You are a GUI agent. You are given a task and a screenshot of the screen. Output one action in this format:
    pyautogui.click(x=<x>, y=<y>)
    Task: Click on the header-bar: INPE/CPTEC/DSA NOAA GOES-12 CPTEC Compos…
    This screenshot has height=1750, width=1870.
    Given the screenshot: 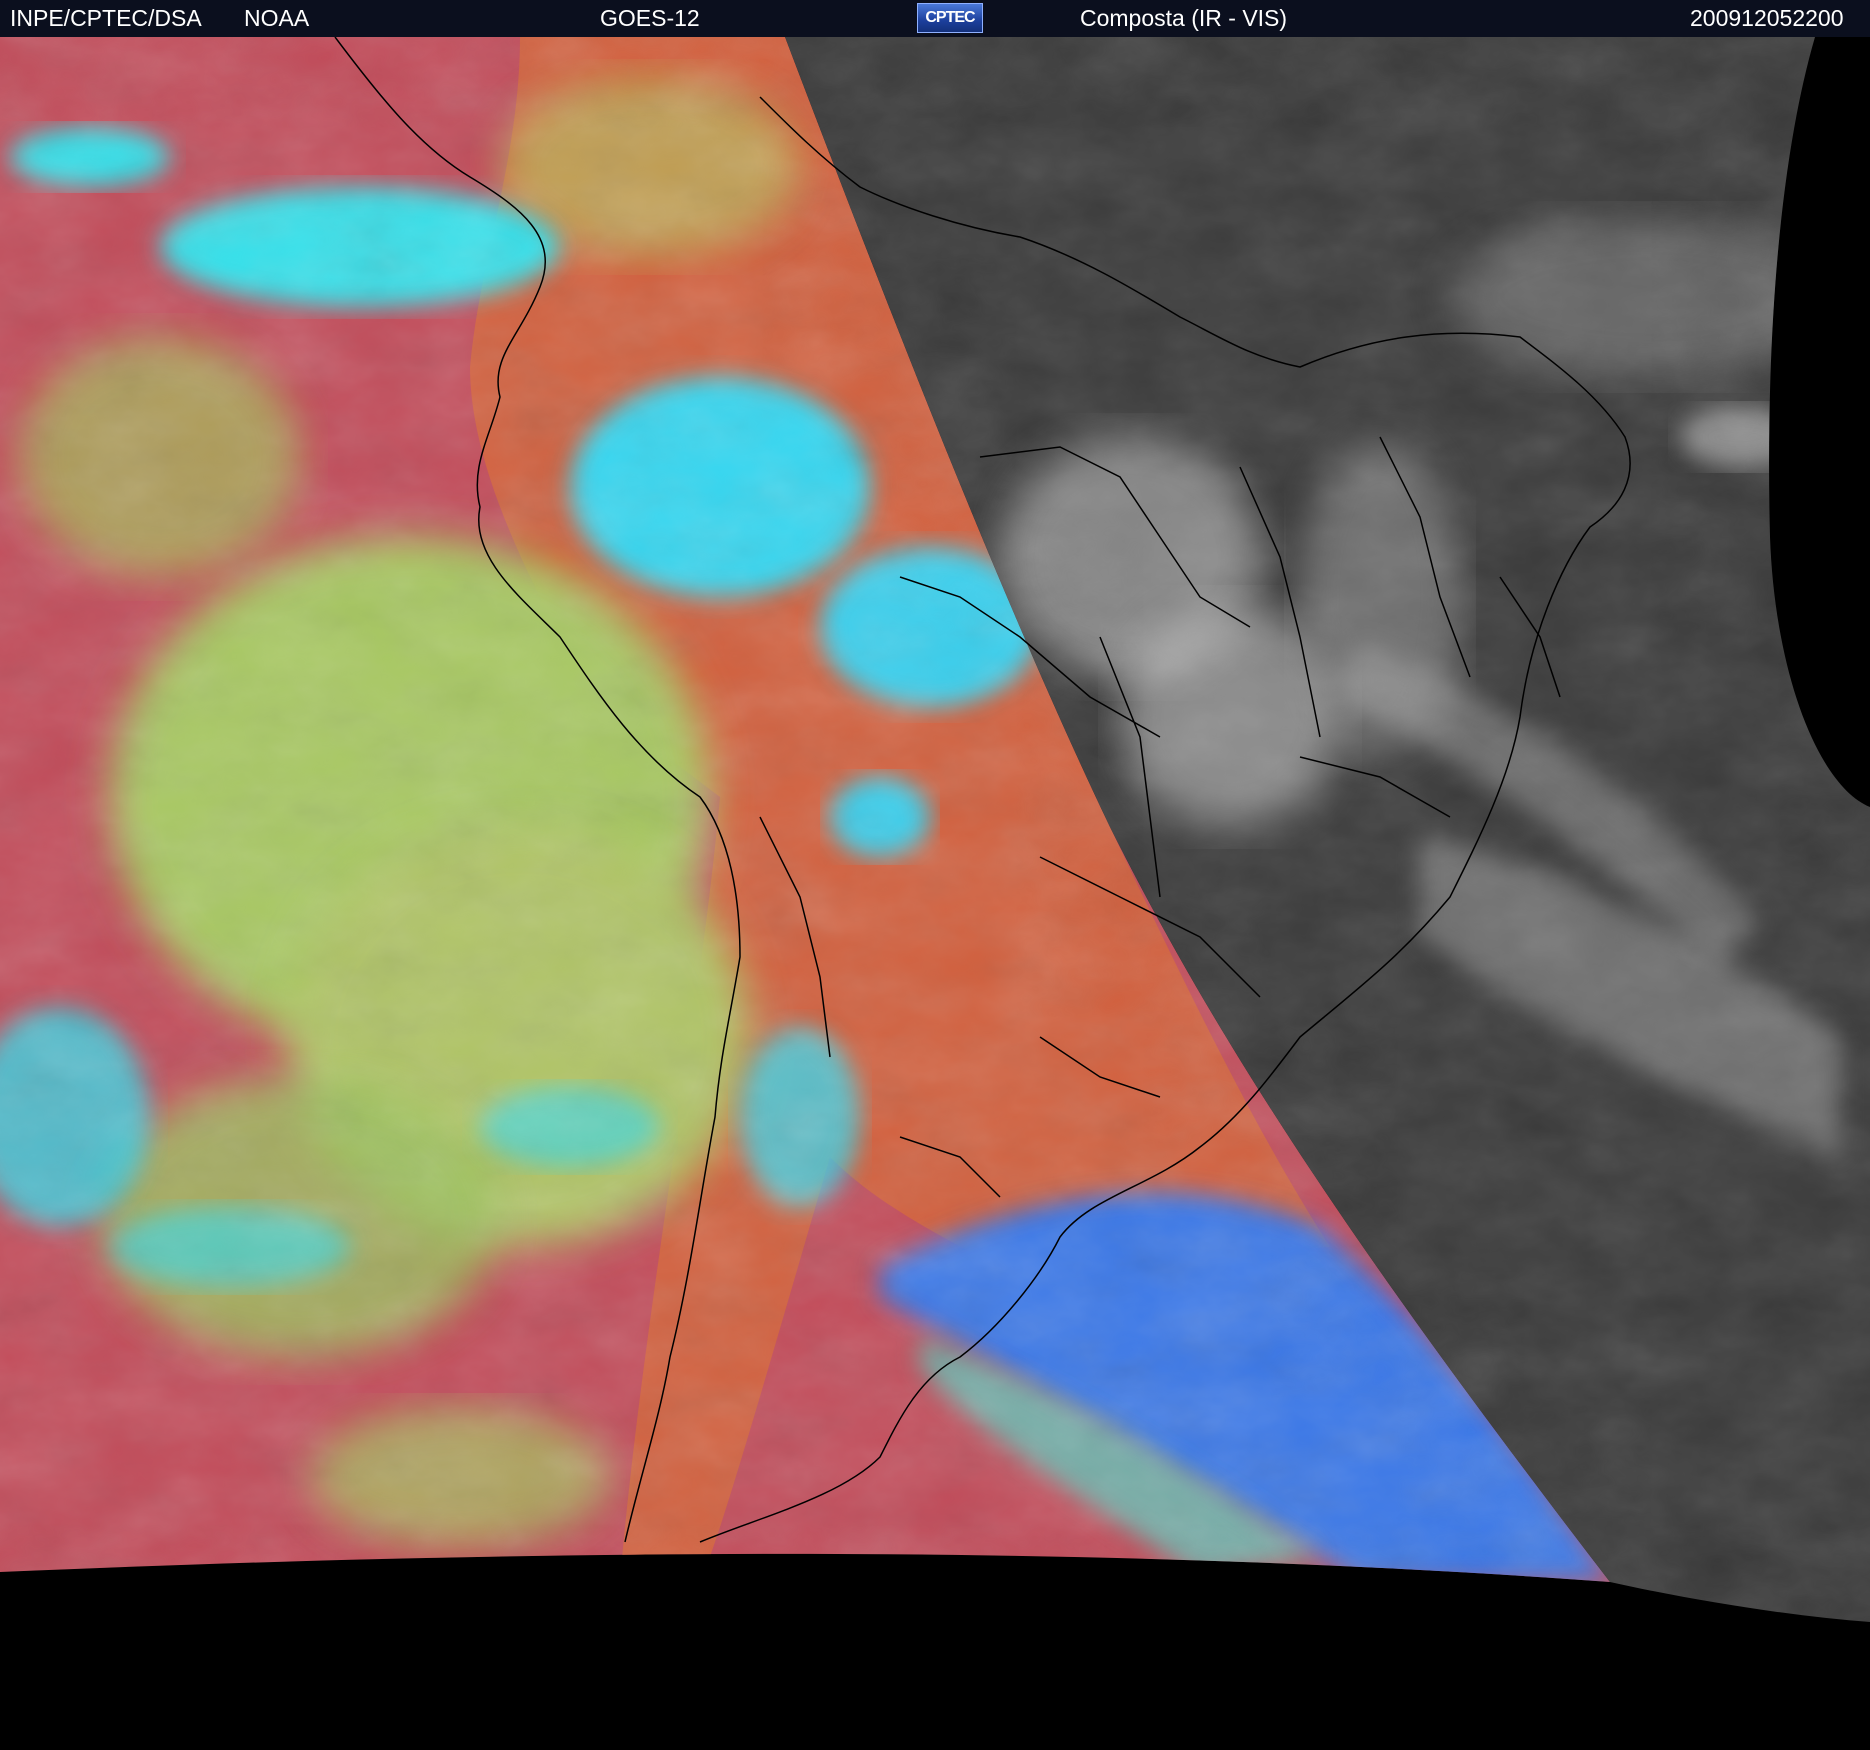 What is the action you would take?
    pyautogui.click(x=935, y=18)
    